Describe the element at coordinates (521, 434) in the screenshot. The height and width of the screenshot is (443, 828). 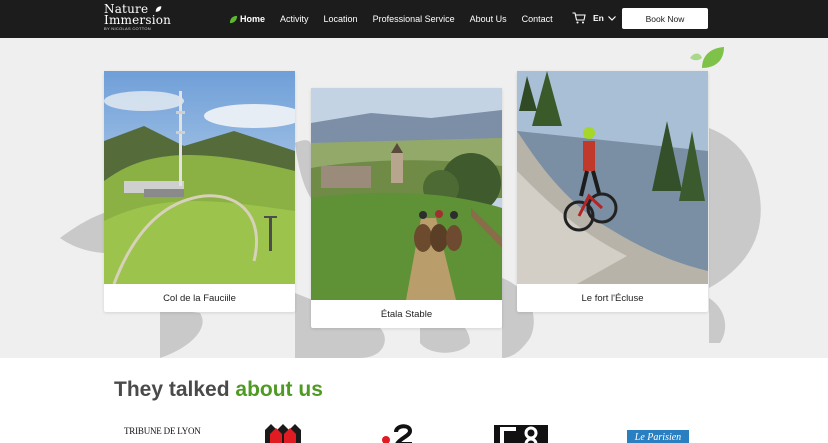
I see `press-logo-c8` at that location.